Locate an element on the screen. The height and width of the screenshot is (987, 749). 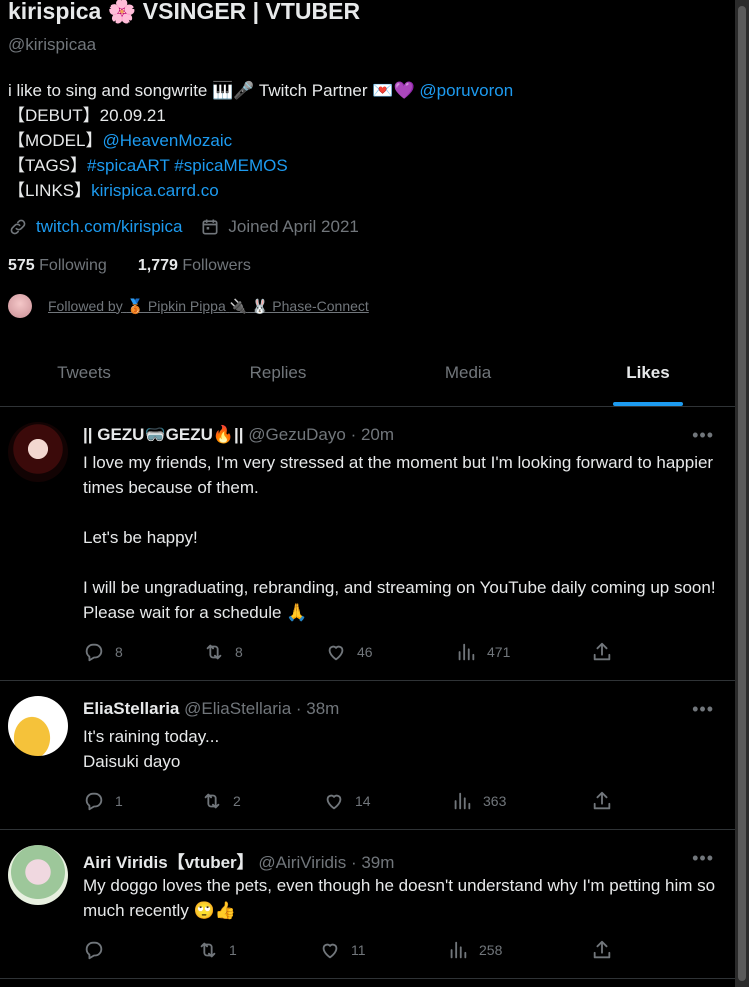
tweet-actions: 1 11 258 is located at coordinates (353, 951).